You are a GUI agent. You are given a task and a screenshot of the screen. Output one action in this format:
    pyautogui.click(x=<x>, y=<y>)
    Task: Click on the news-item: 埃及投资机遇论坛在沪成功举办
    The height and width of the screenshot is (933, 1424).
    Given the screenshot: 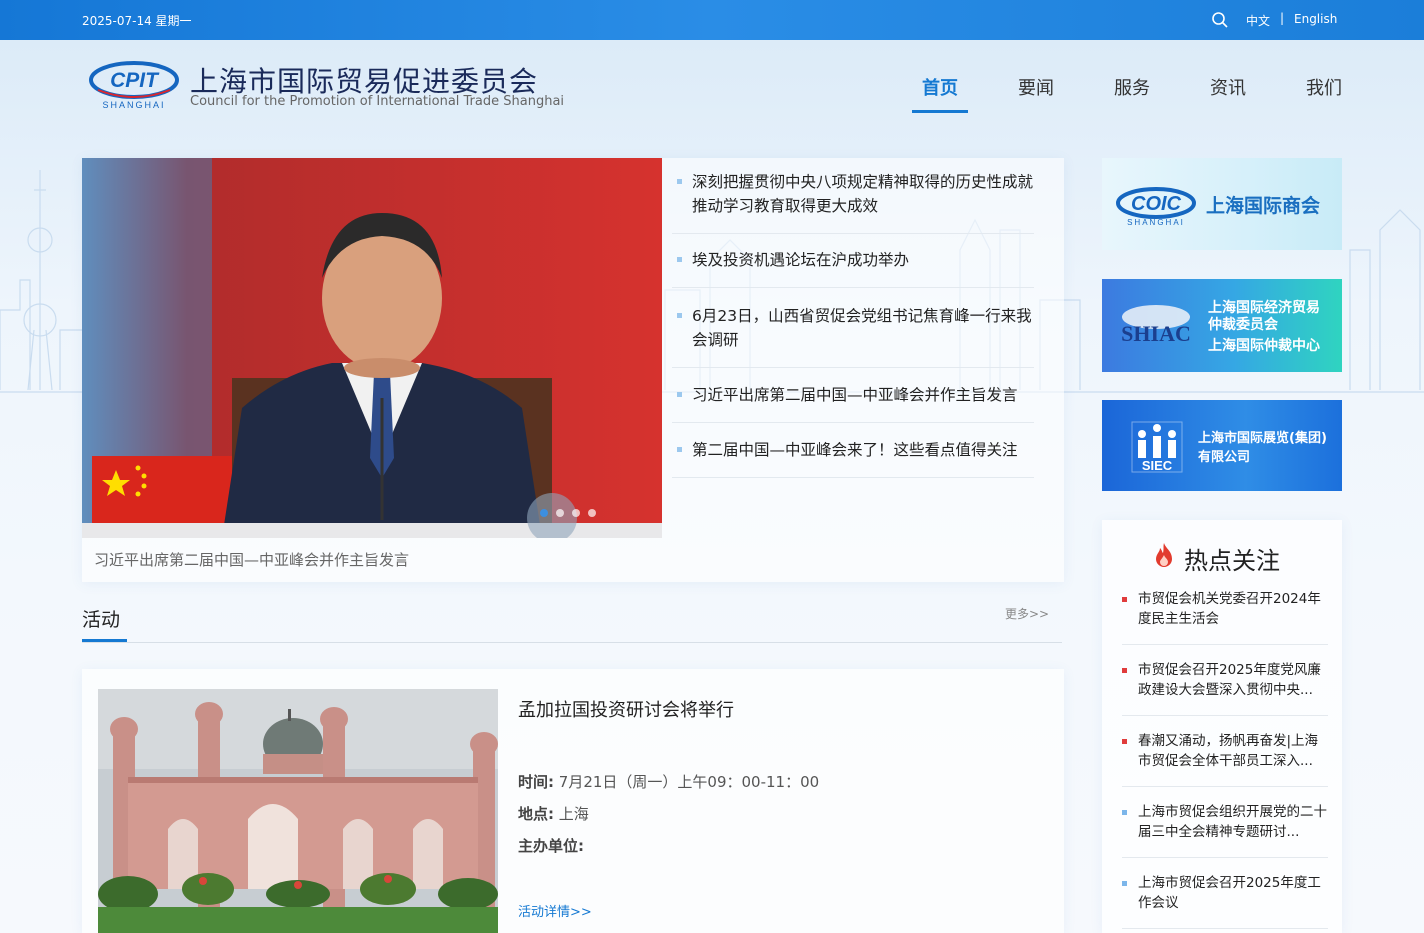 What is the action you would take?
    pyautogui.click(x=853, y=268)
    